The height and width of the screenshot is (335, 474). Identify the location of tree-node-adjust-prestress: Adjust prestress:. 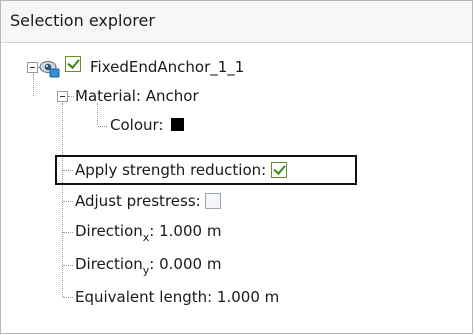
(148, 201).